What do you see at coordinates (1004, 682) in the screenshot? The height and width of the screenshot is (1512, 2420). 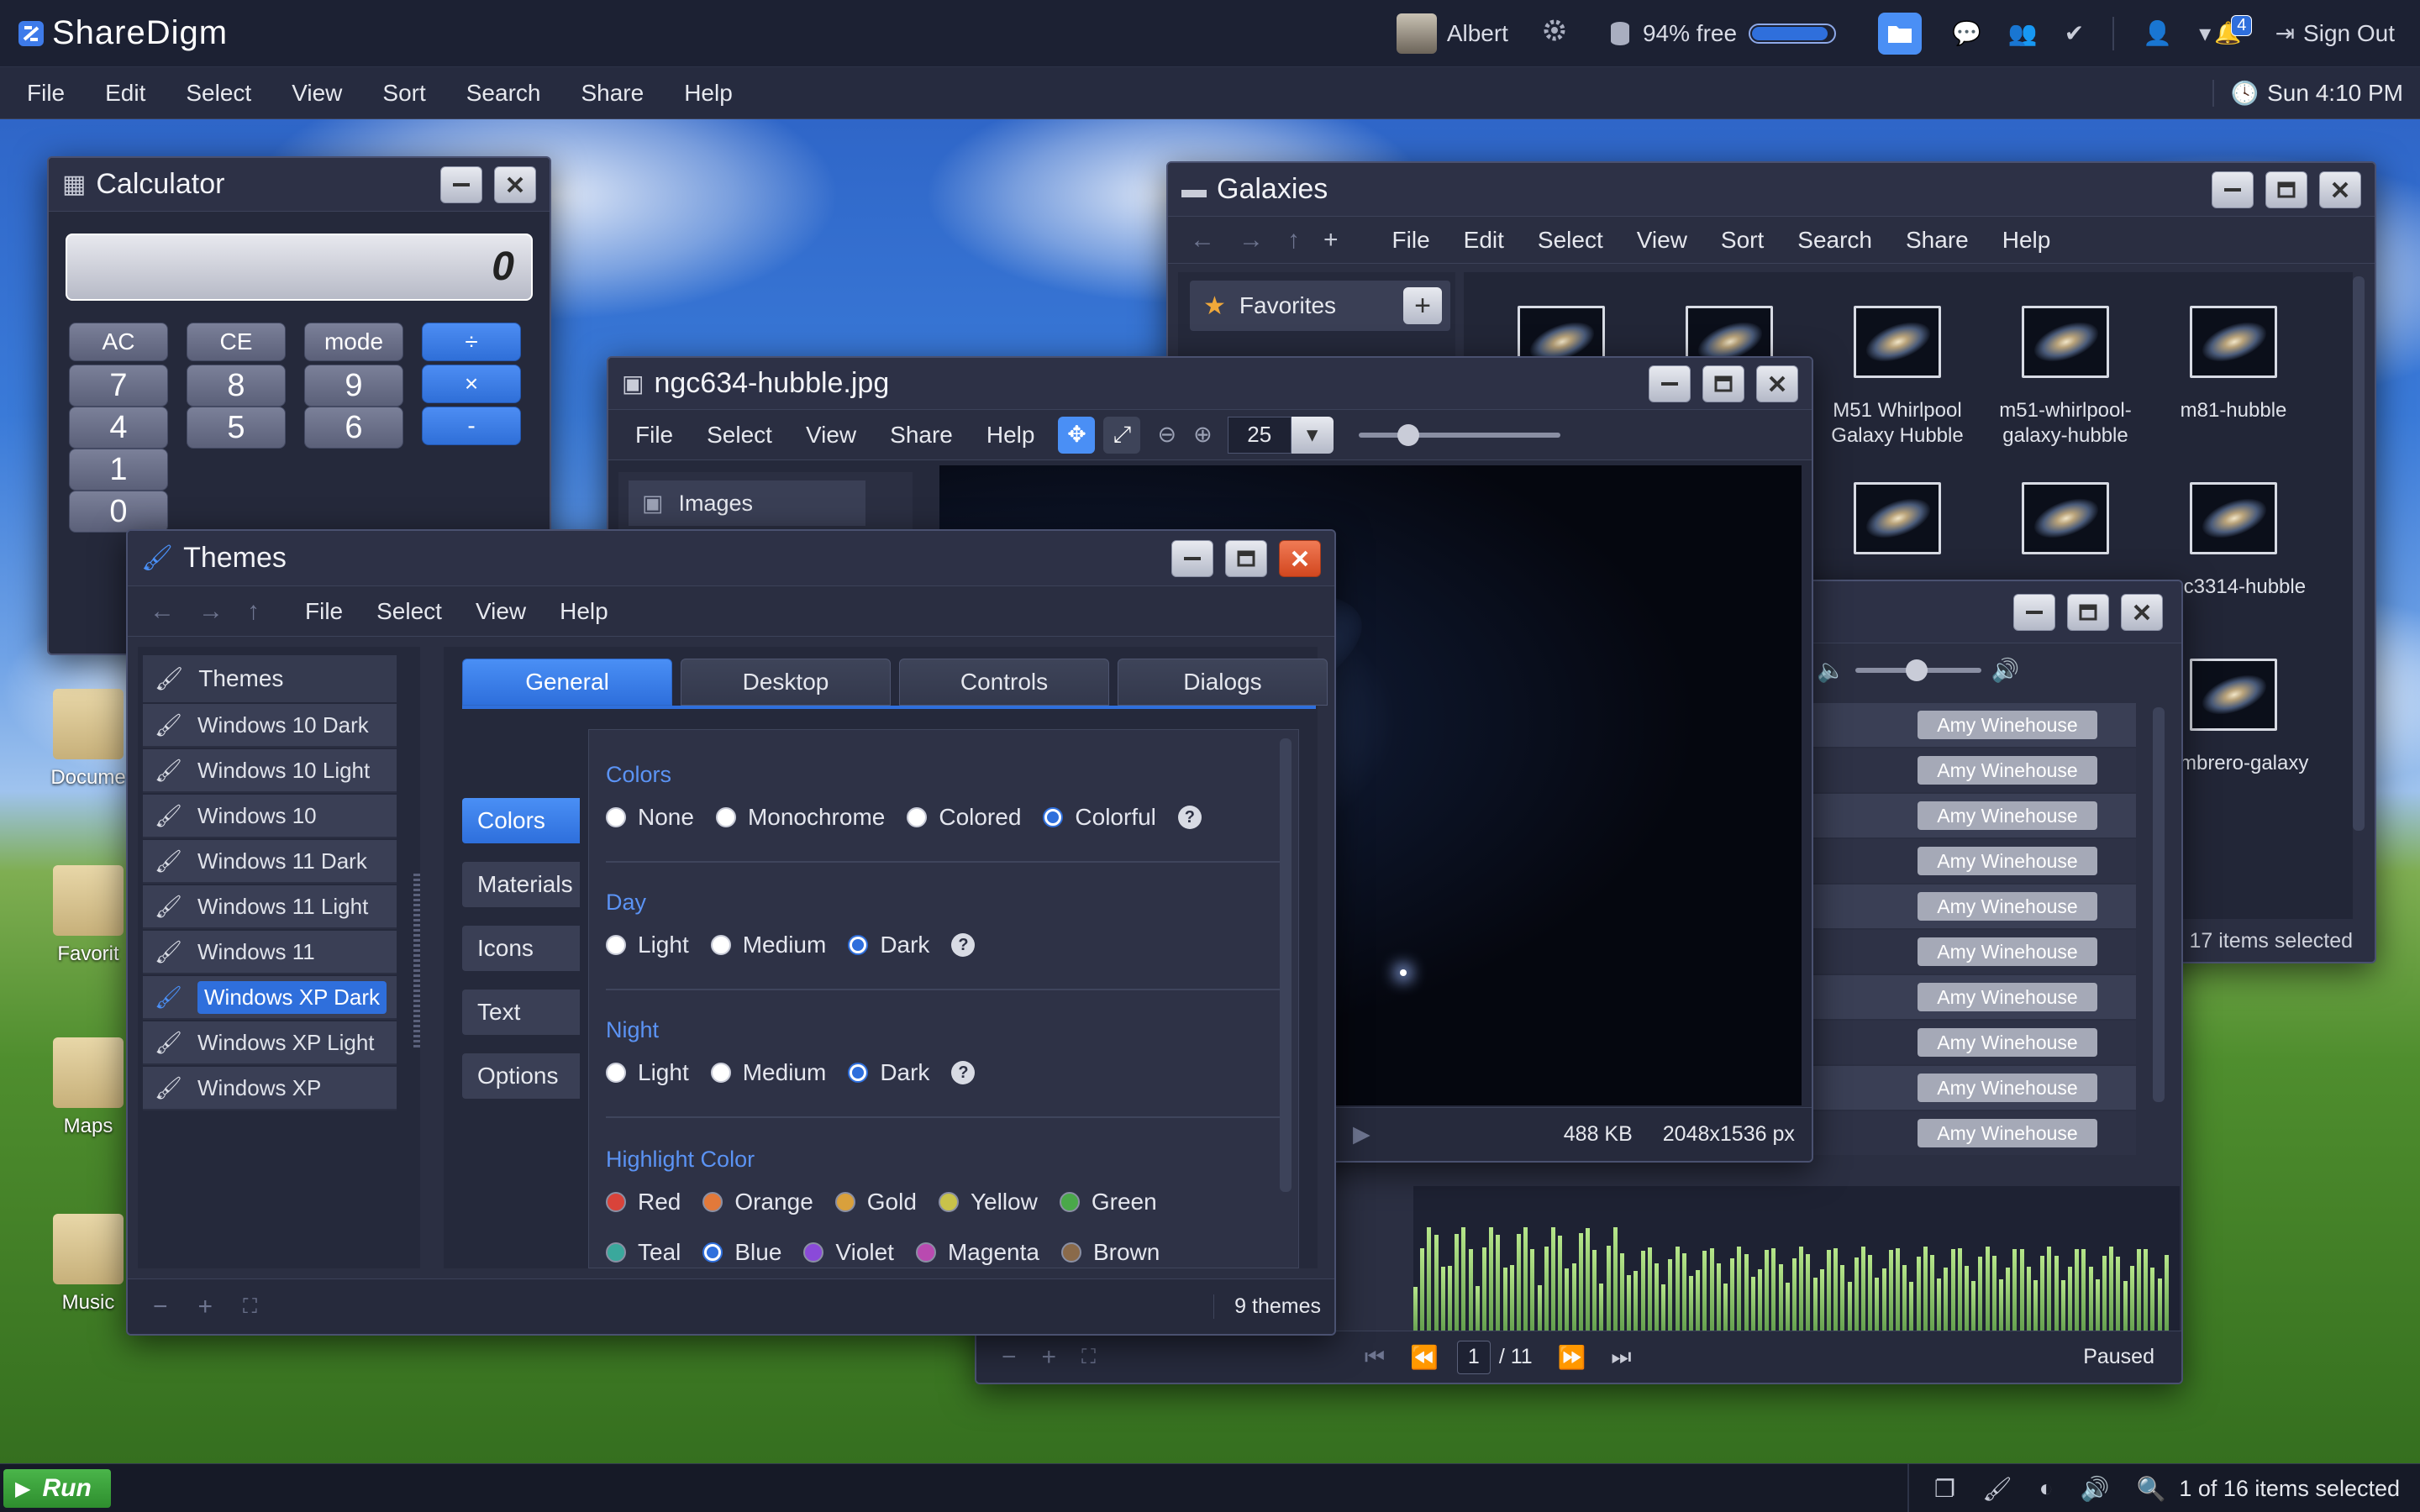 I see `tab-controls: Controls` at bounding box center [1004, 682].